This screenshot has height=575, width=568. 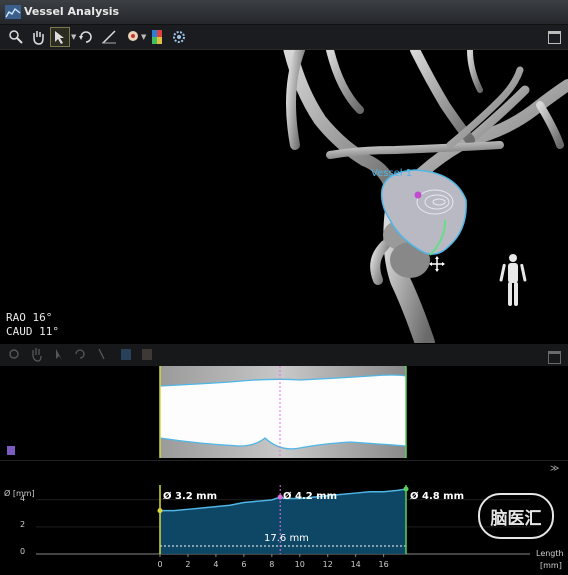 I want to click on end-point, so click(x=406, y=489).